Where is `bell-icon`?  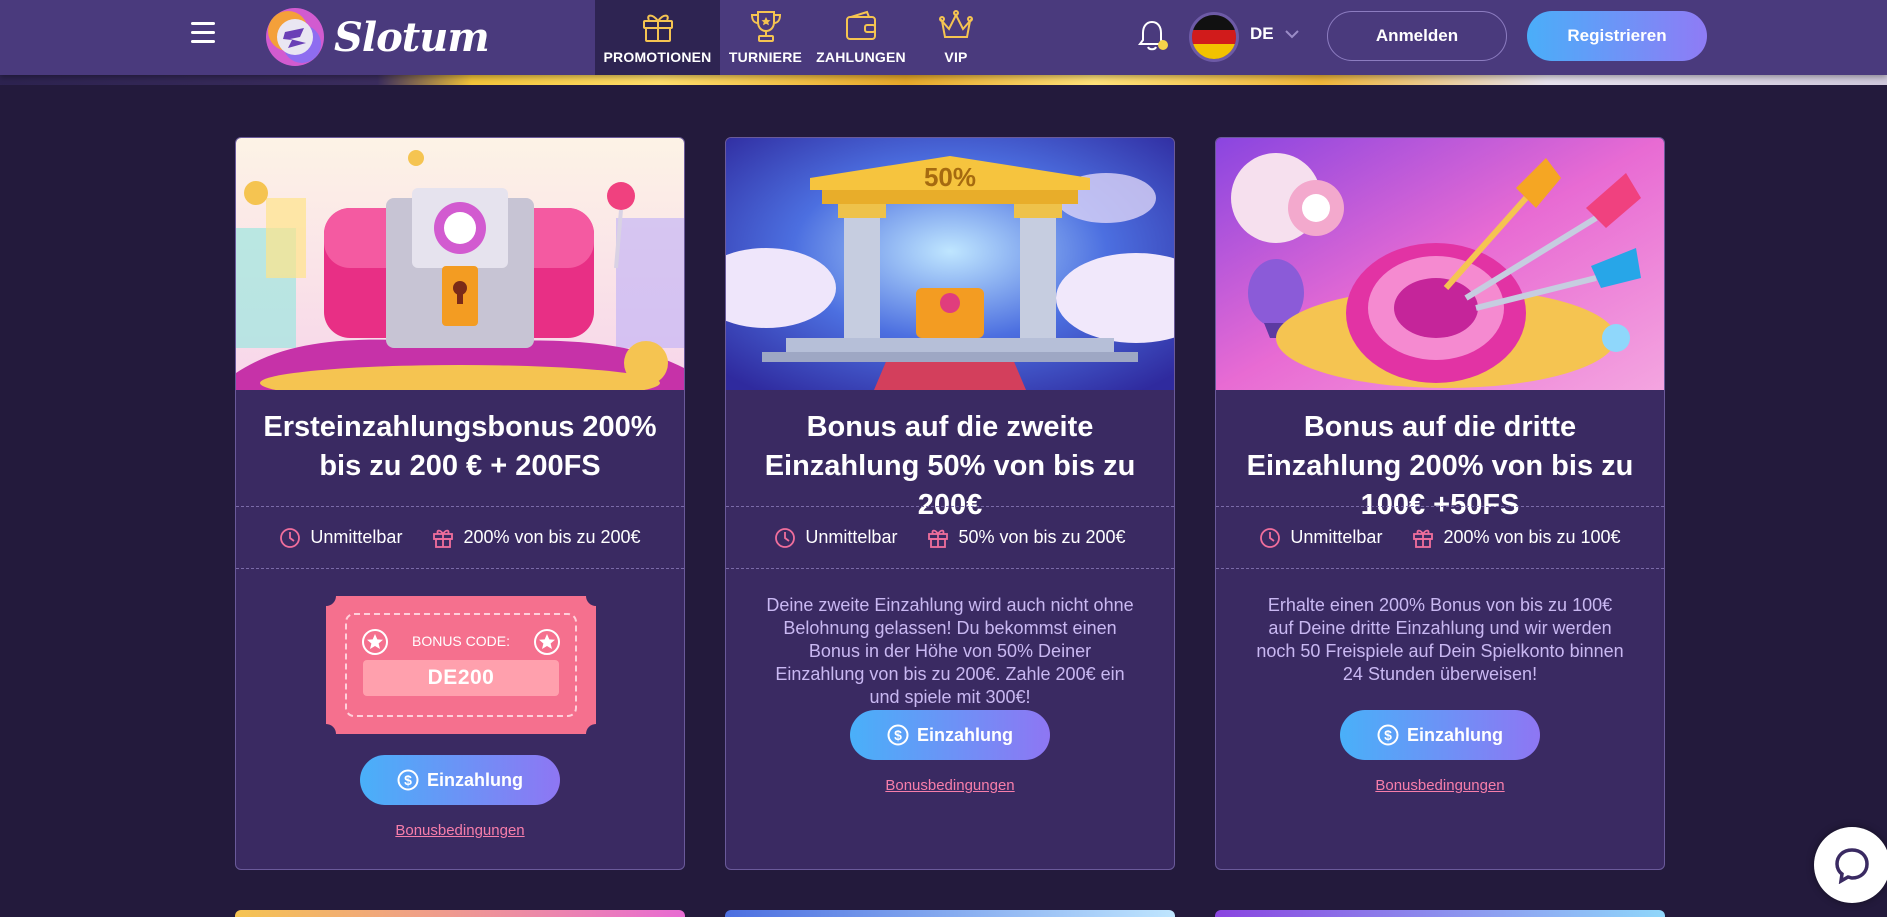
bell-icon is located at coordinates (1152, 36).